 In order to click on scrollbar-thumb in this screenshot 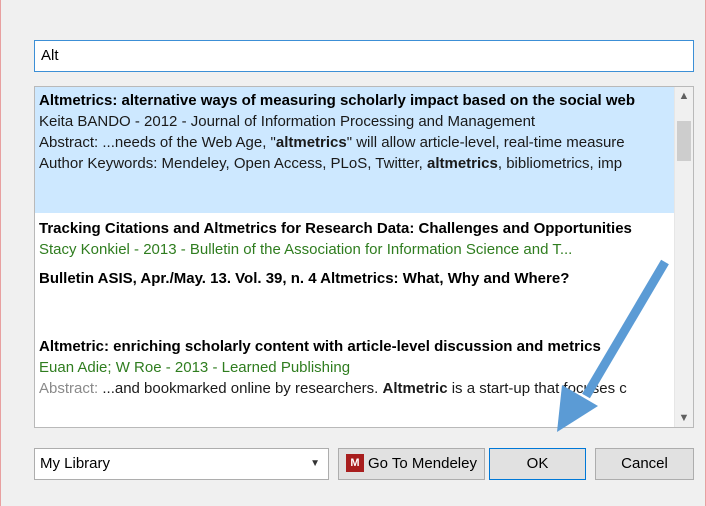, I will do `click(684, 141)`.